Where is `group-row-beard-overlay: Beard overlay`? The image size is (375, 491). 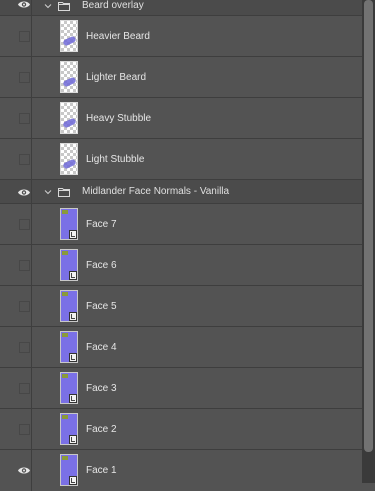 group-row-beard-overlay: Beard overlay is located at coordinates (181, 8).